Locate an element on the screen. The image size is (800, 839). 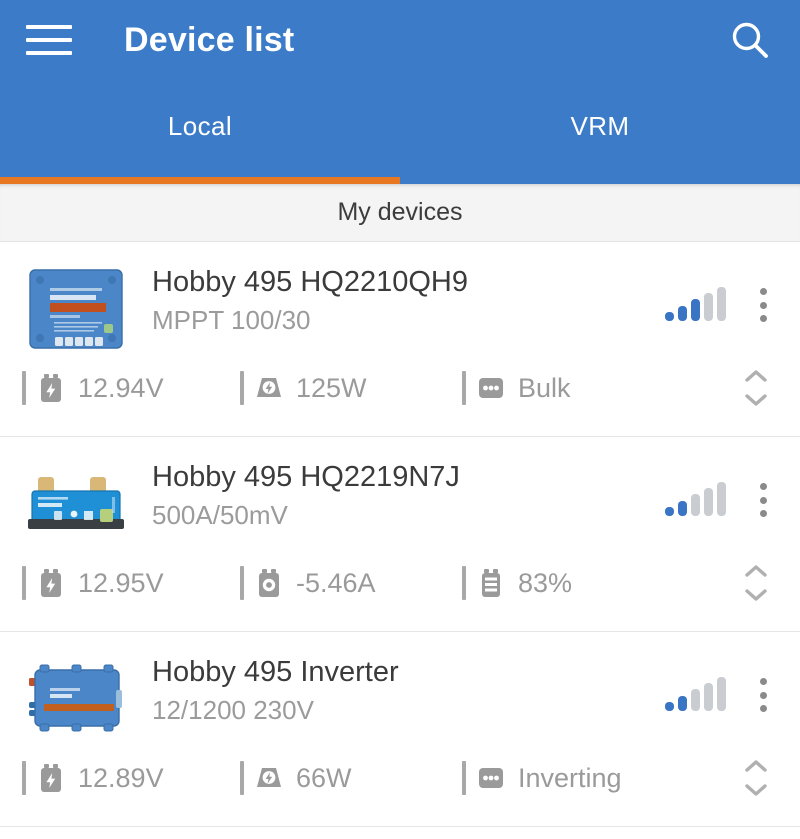
device-text-block: Hobby 495 Inverter 12/1200 230V is located at coordinates (408, 689).